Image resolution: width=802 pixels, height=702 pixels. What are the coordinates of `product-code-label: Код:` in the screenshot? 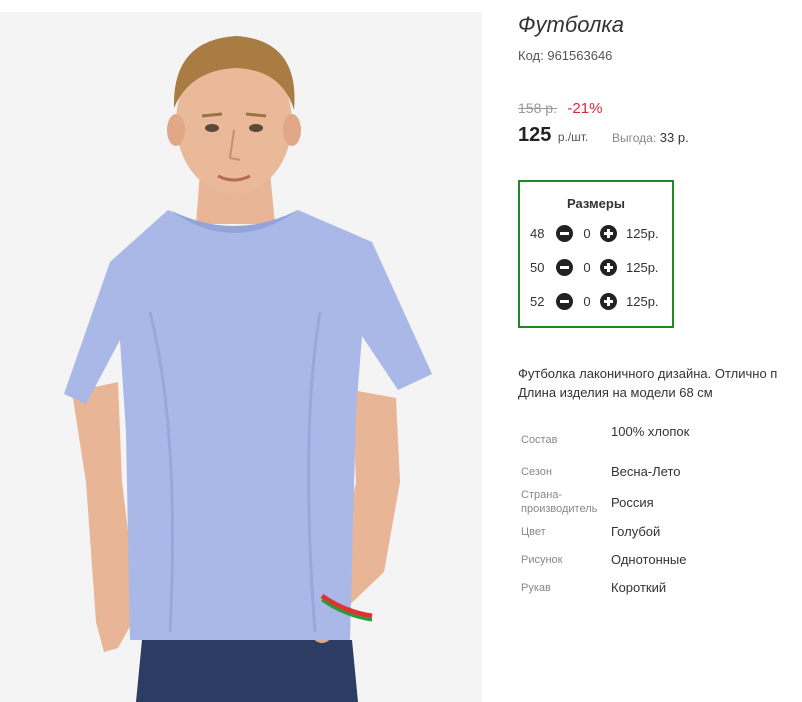 It's located at (531, 55).